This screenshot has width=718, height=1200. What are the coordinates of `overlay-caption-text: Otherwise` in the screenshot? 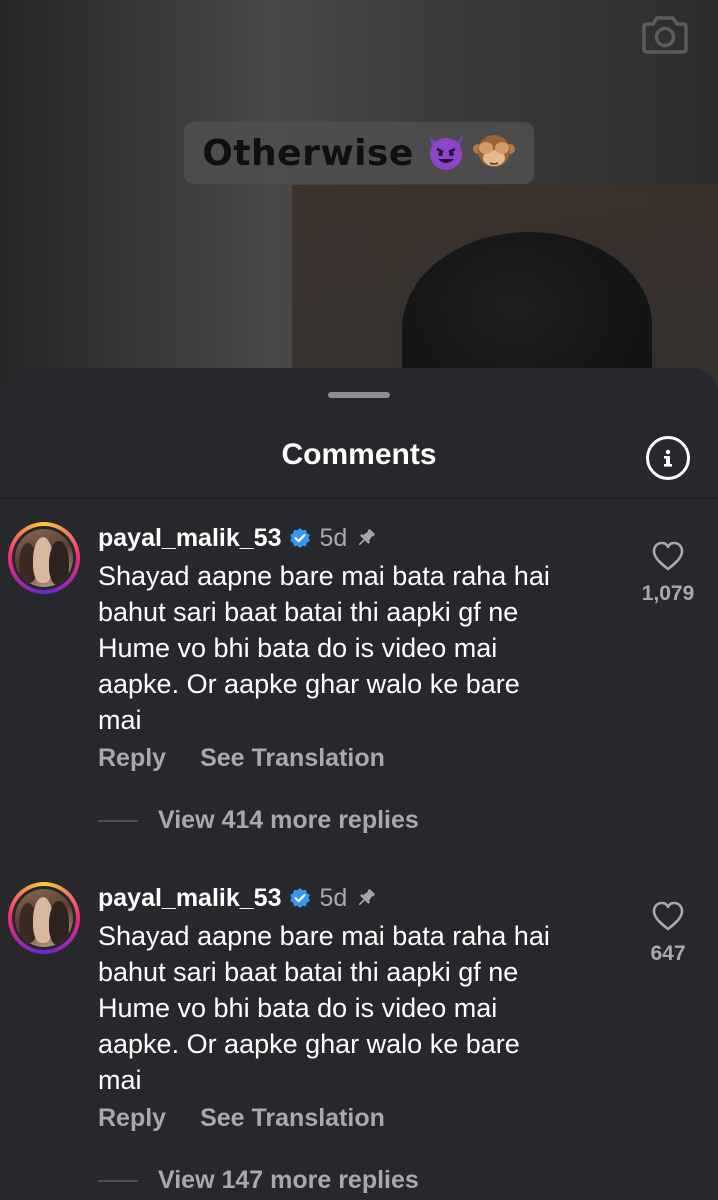 It's located at (308, 153).